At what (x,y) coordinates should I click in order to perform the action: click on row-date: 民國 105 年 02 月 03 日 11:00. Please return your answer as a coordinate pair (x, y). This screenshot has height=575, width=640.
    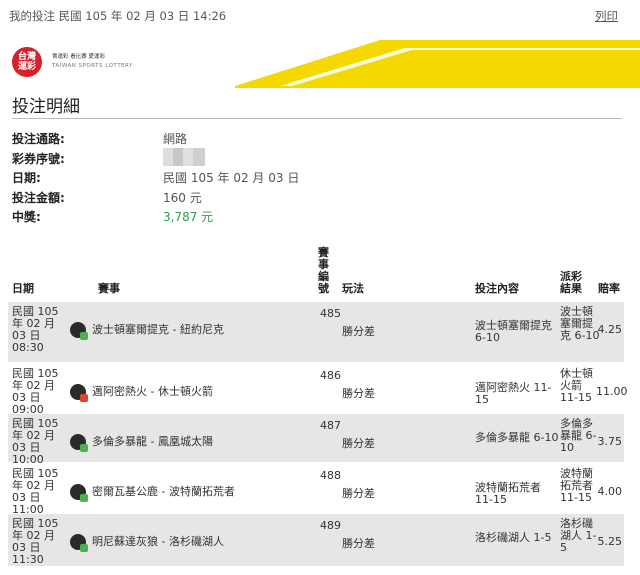
    Looking at the image, I should click on (35, 491).